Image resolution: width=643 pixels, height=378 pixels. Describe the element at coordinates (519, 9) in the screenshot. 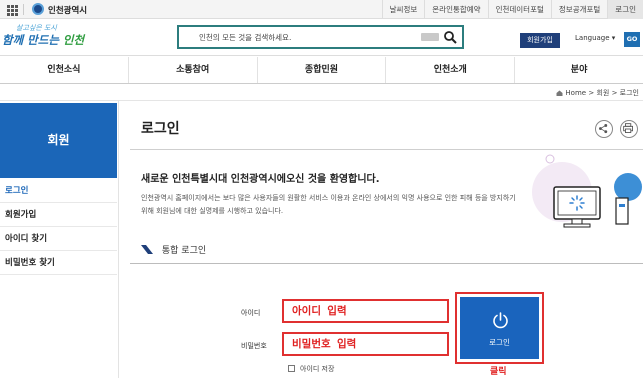

I see `data-portal-link: 인천데이터포털` at that location.